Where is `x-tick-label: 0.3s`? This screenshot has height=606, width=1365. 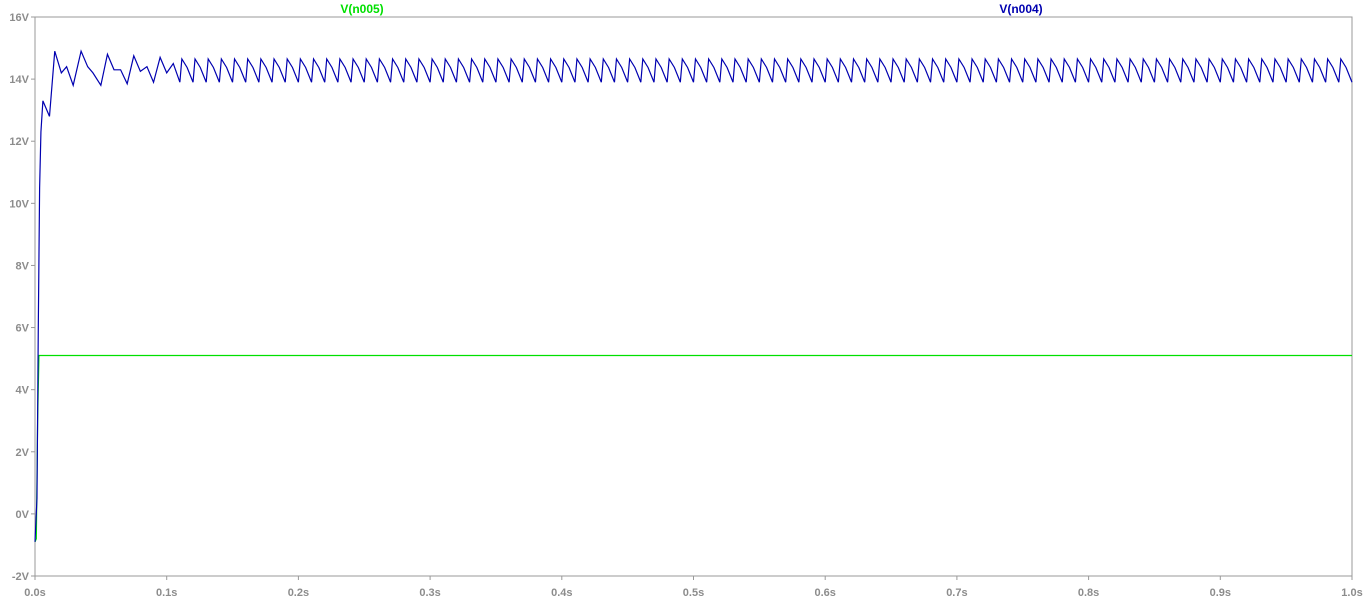
x-tick-label: 0.3s is located at coordinates (429, 593).